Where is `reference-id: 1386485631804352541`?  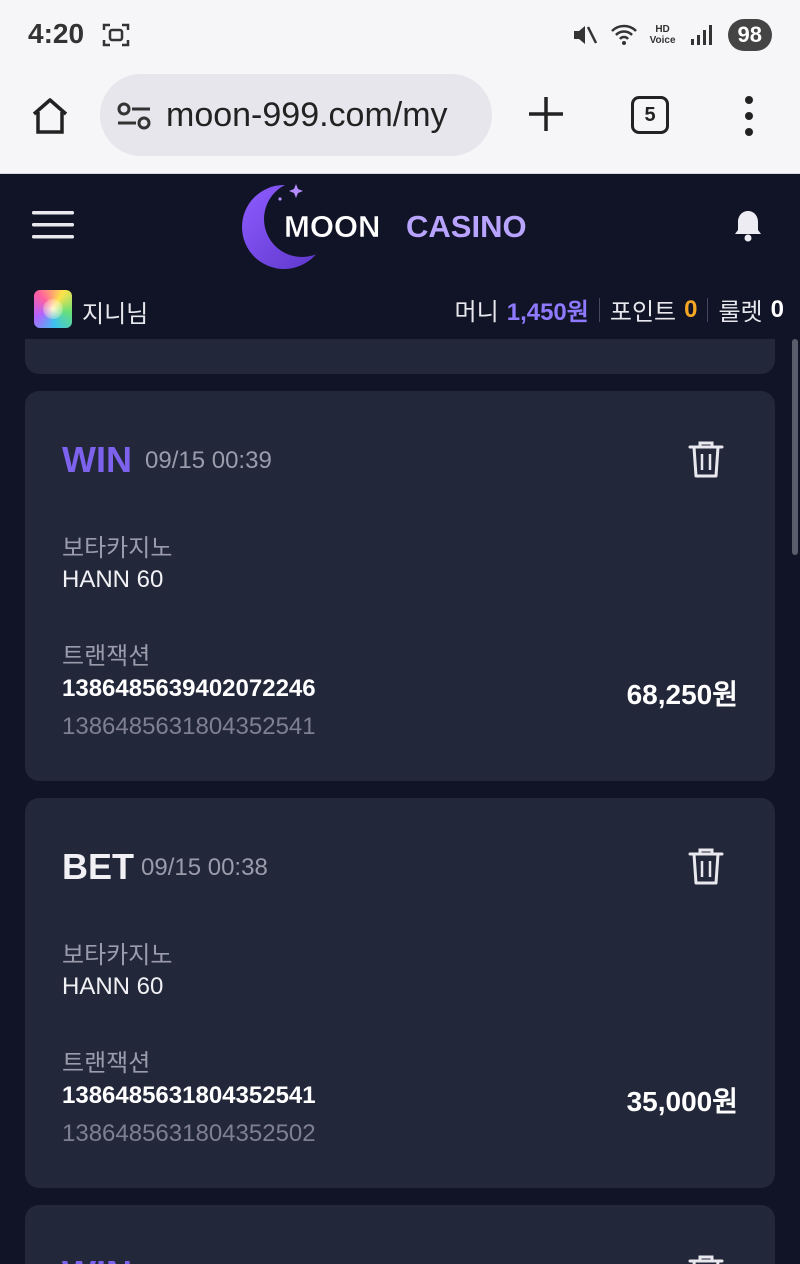
reference-id: 1386485631804352541 is located at coordinates (189, 726).